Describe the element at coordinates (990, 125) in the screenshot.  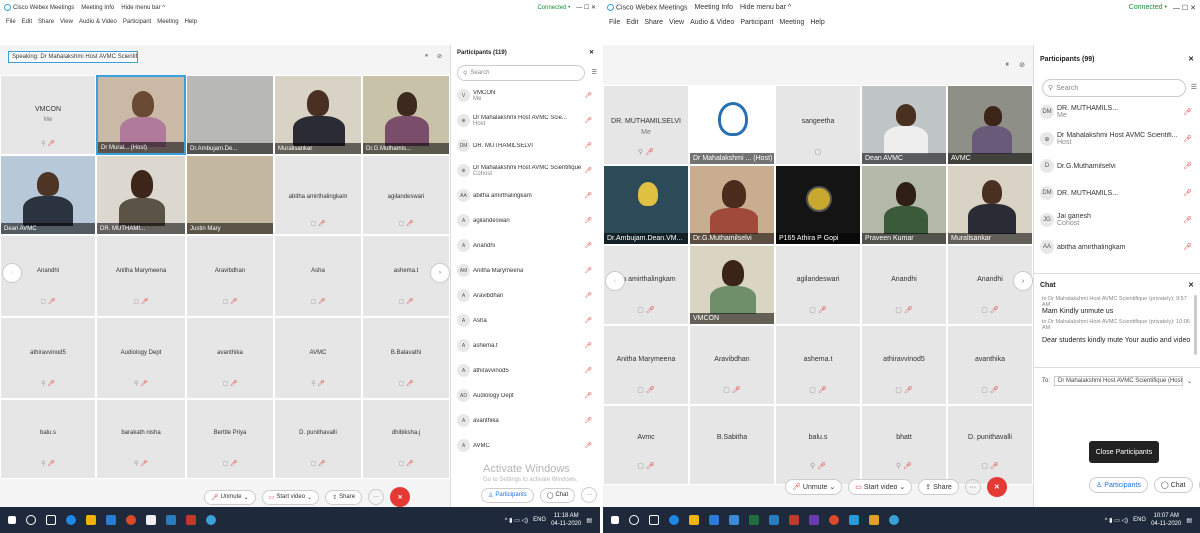
I see `video-tile: AVMC` at that location.